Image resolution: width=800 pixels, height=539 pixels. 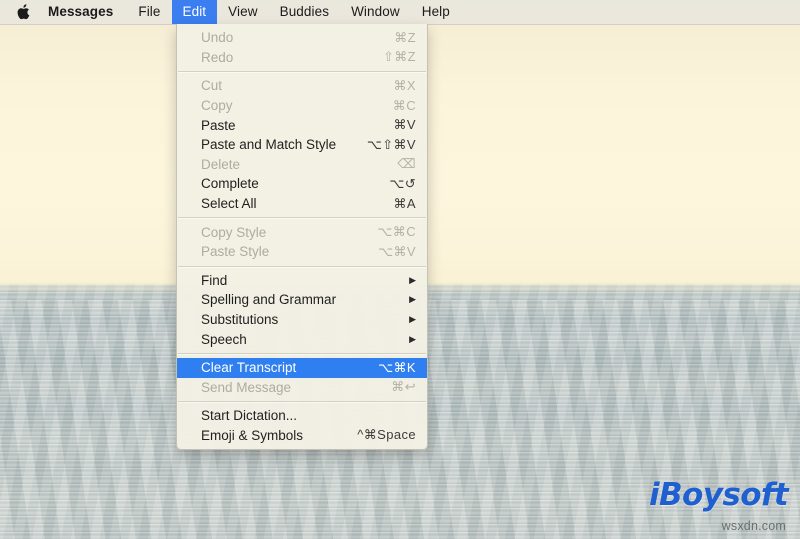 I want to click on menu-item-speech: Speech ▶, so click(x=302, y=339).